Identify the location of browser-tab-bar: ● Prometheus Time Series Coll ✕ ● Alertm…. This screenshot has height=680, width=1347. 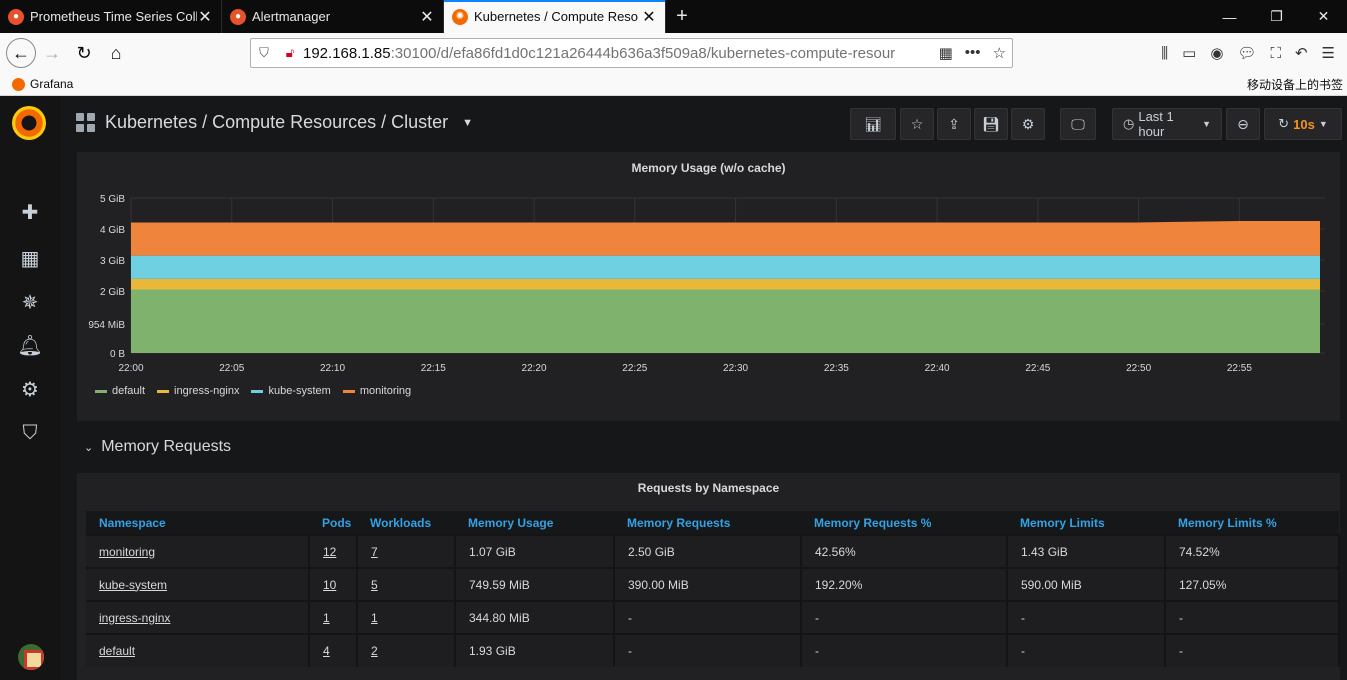
(673, 16).